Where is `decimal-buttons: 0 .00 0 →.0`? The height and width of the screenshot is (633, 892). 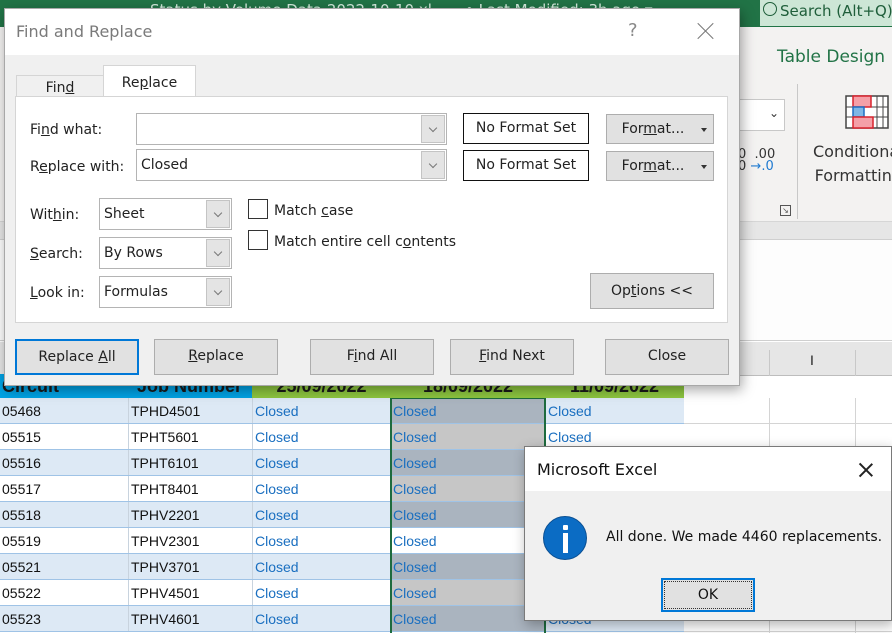
decimal-buttons: 0 .00 0 →.0 is located at coordinates (756, 161).